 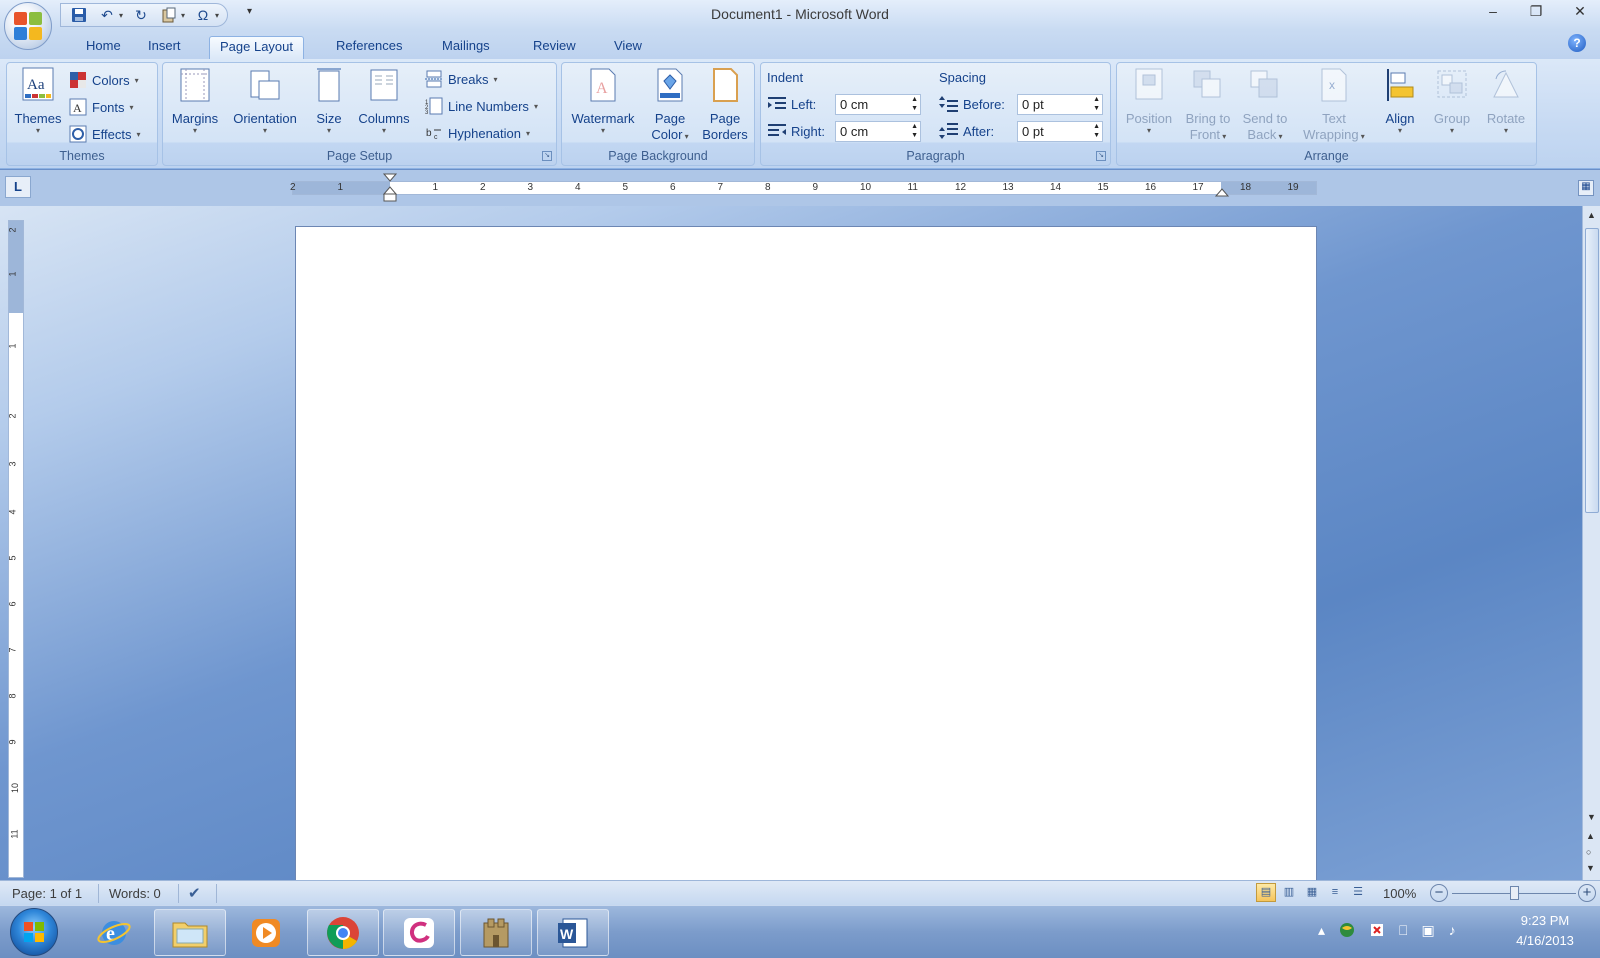 What do you see at coordinates (1580, 11) in the screenshot?
I see `close-button: ✕` at bounding box center [1580, 11].